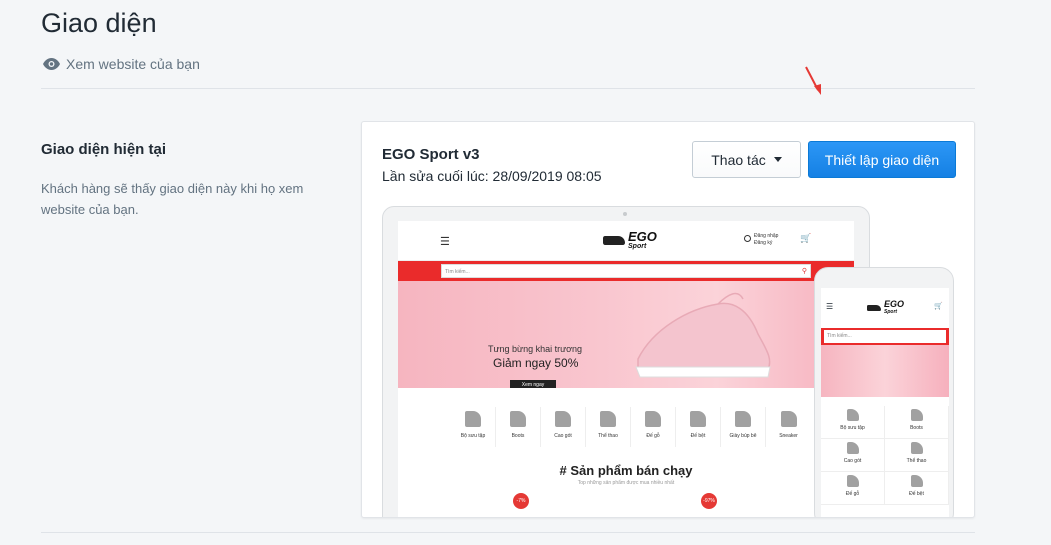 The image size is (1051, 545). Describe the element at coordinates (747, 238) in the screenshot. I see `user-icon` at that location.